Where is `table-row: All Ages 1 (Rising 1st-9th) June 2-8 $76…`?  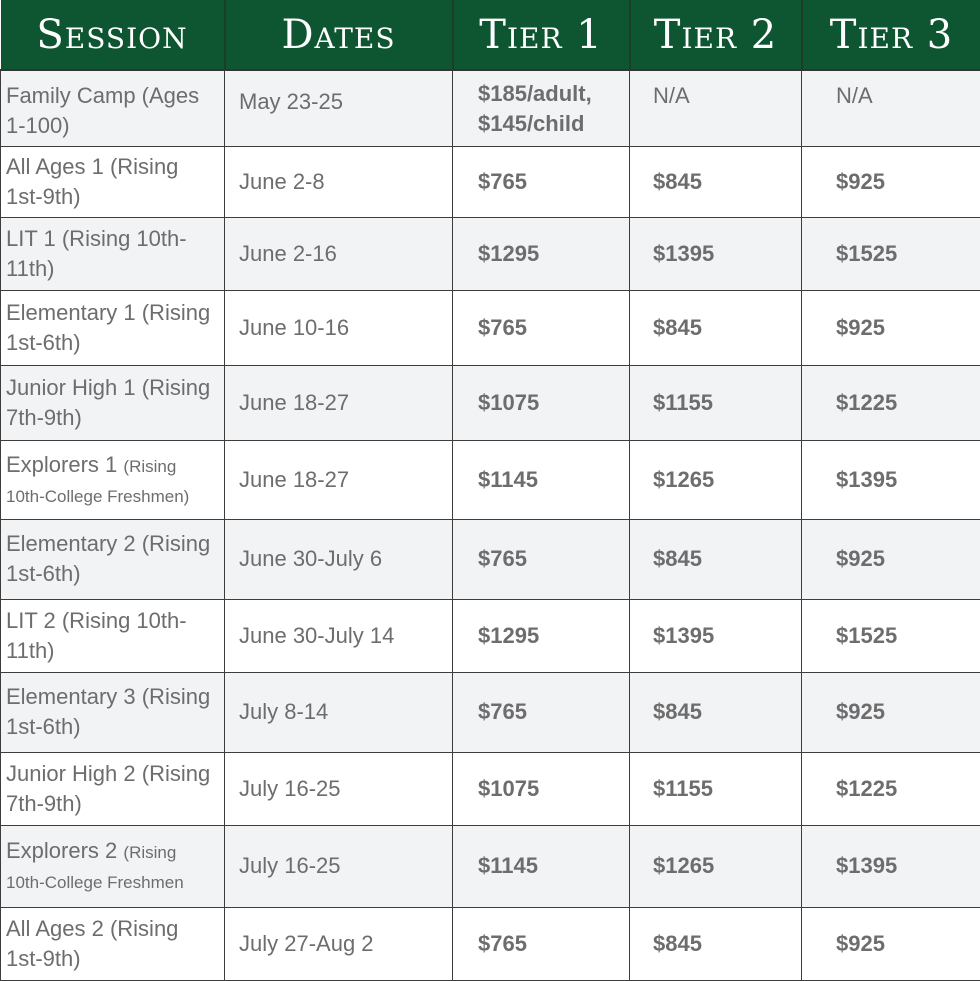
table-row: All Ages 1 (Rising 1st-9th) June 2-8 $76… is located at coordinates (490, 181).